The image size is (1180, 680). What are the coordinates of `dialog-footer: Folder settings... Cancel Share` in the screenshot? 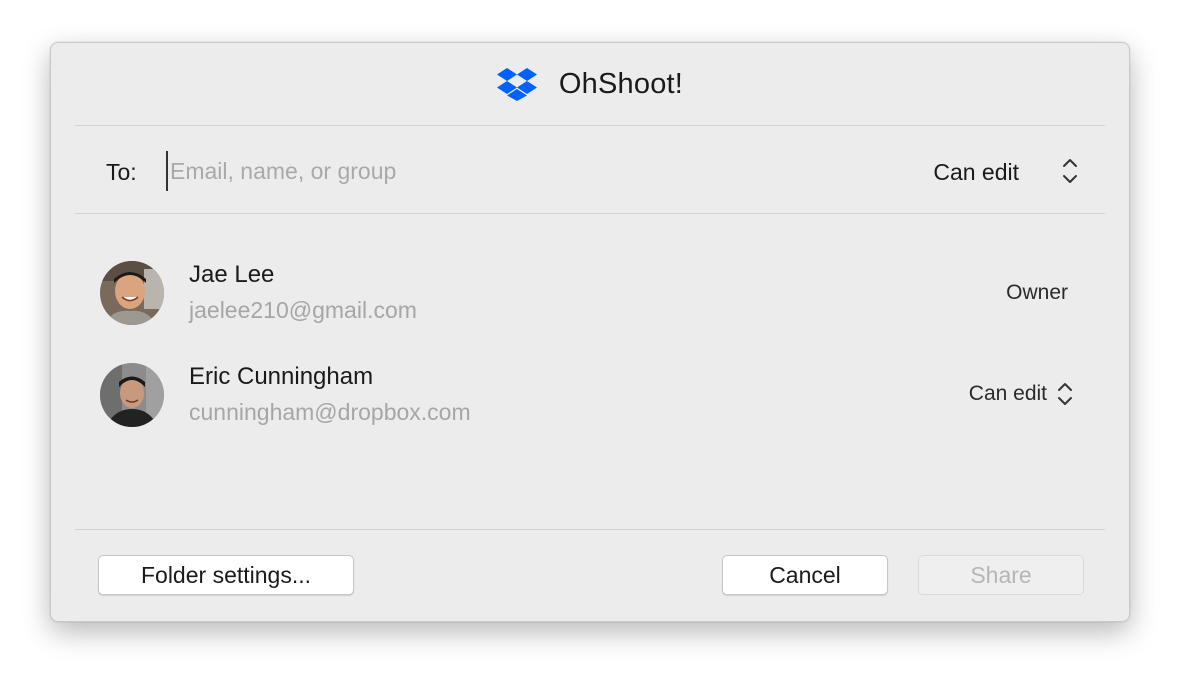 It's located at (590, 576).